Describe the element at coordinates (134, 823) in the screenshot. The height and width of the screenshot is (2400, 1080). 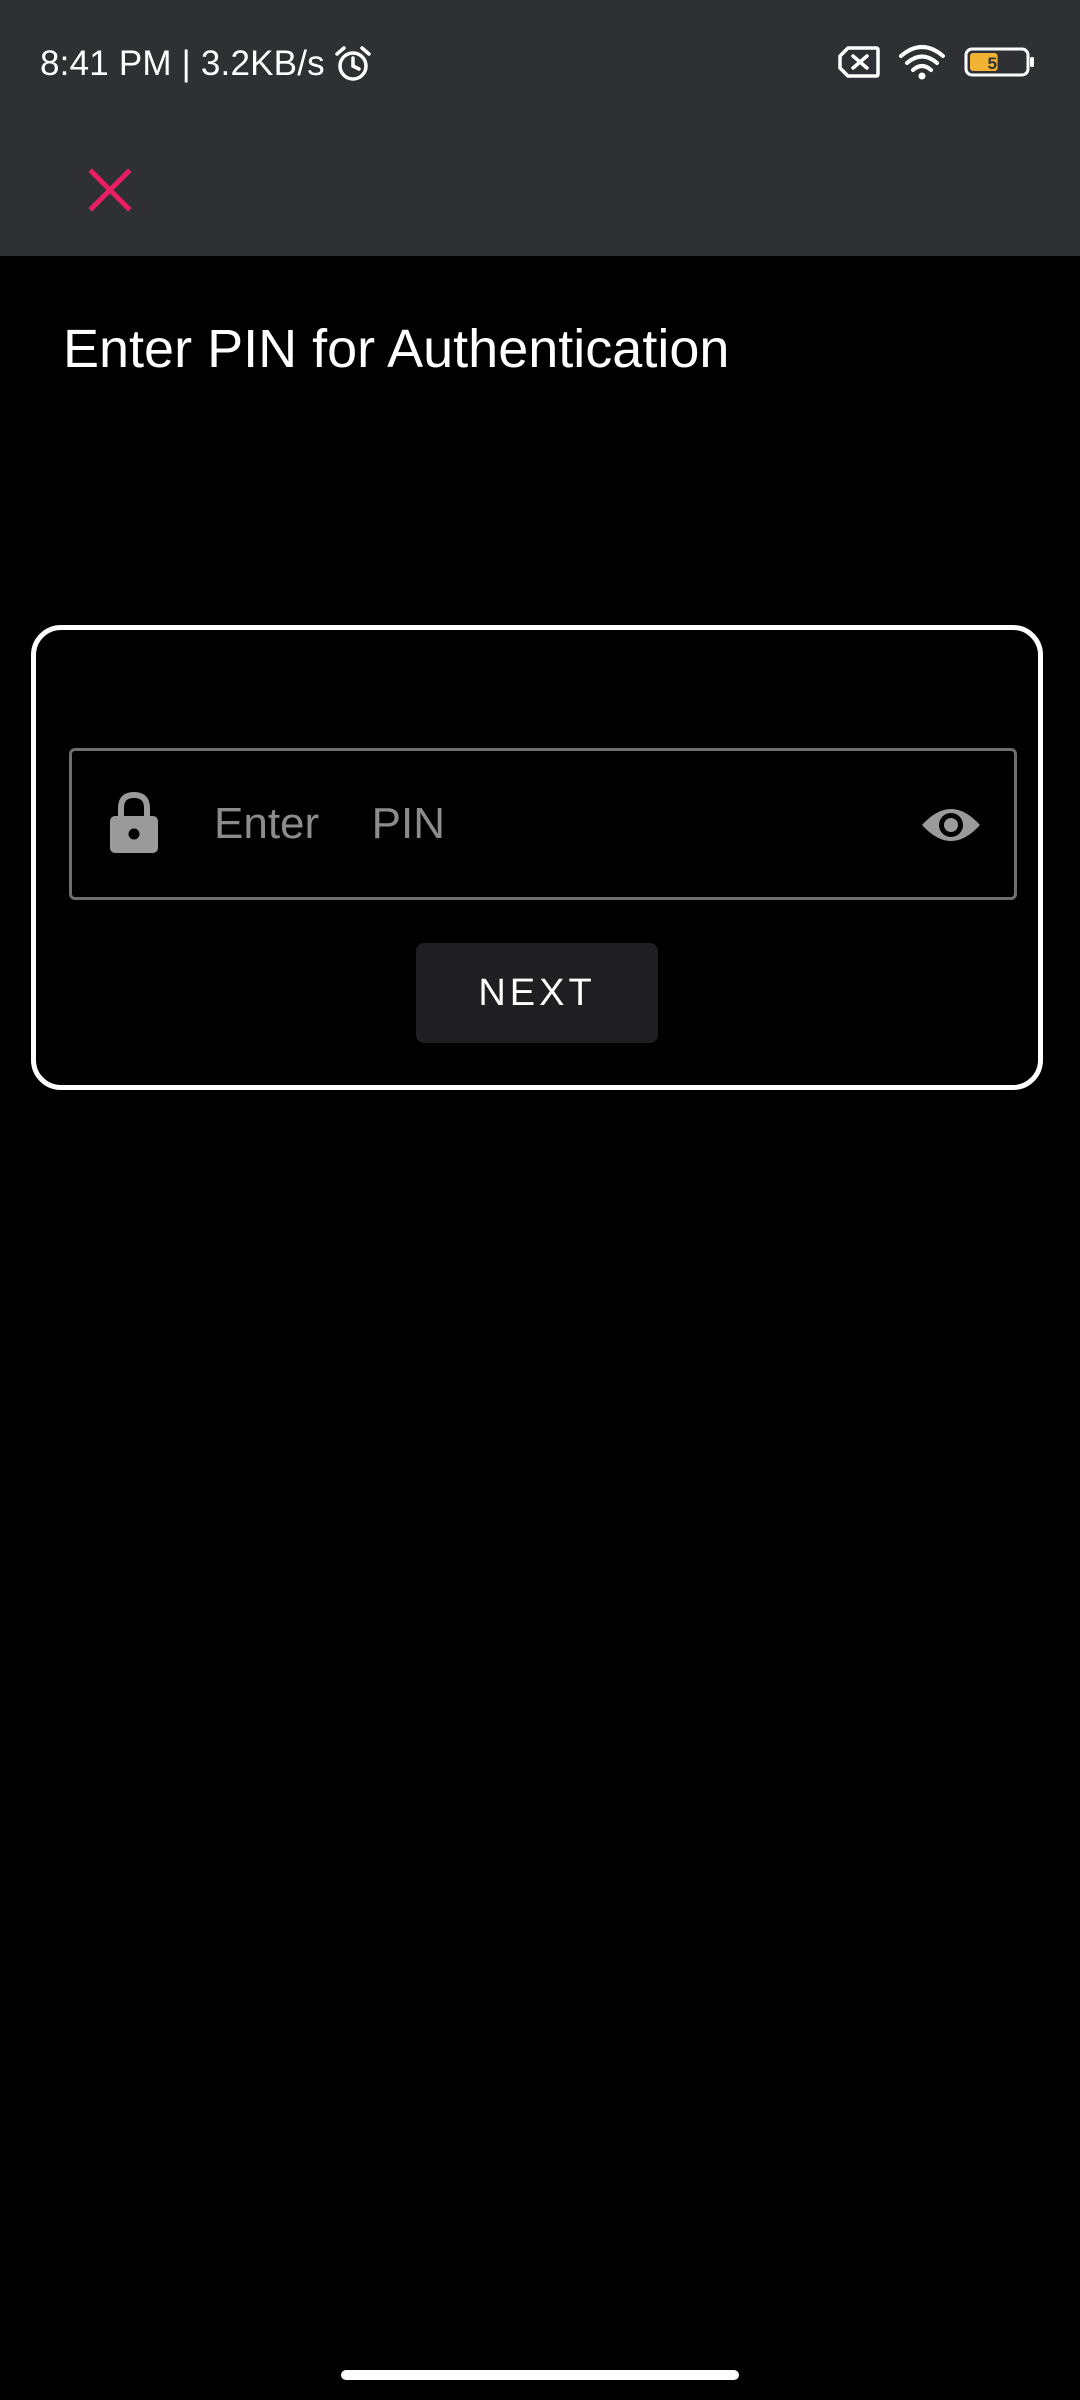
I see `lock-icon` at that location.